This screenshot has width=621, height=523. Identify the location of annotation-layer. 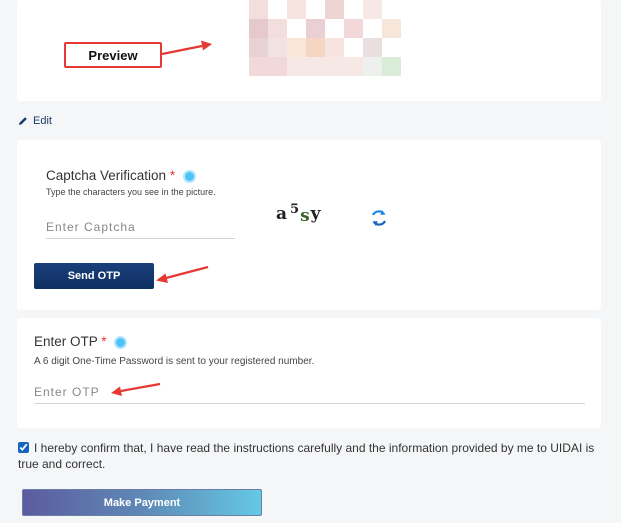
(161, 218).